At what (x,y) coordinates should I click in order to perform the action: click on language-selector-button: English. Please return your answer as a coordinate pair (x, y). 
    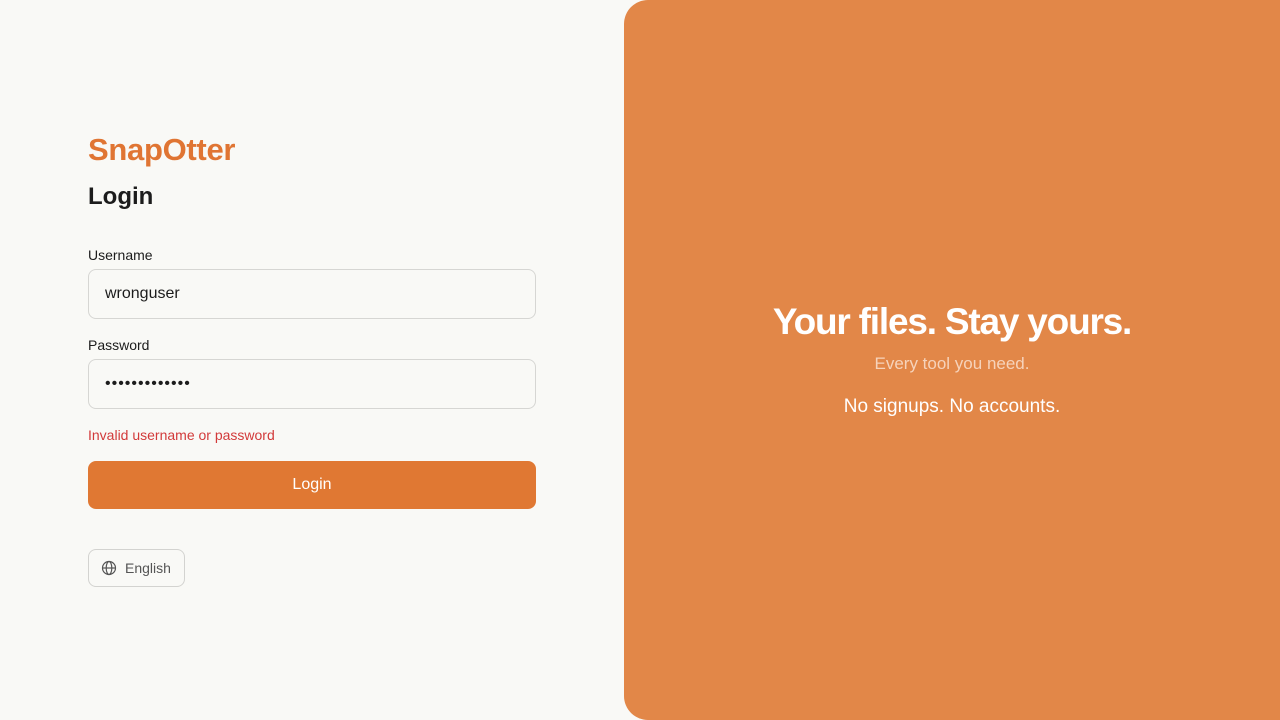
    Looking at the image, I should click on (136, 568).